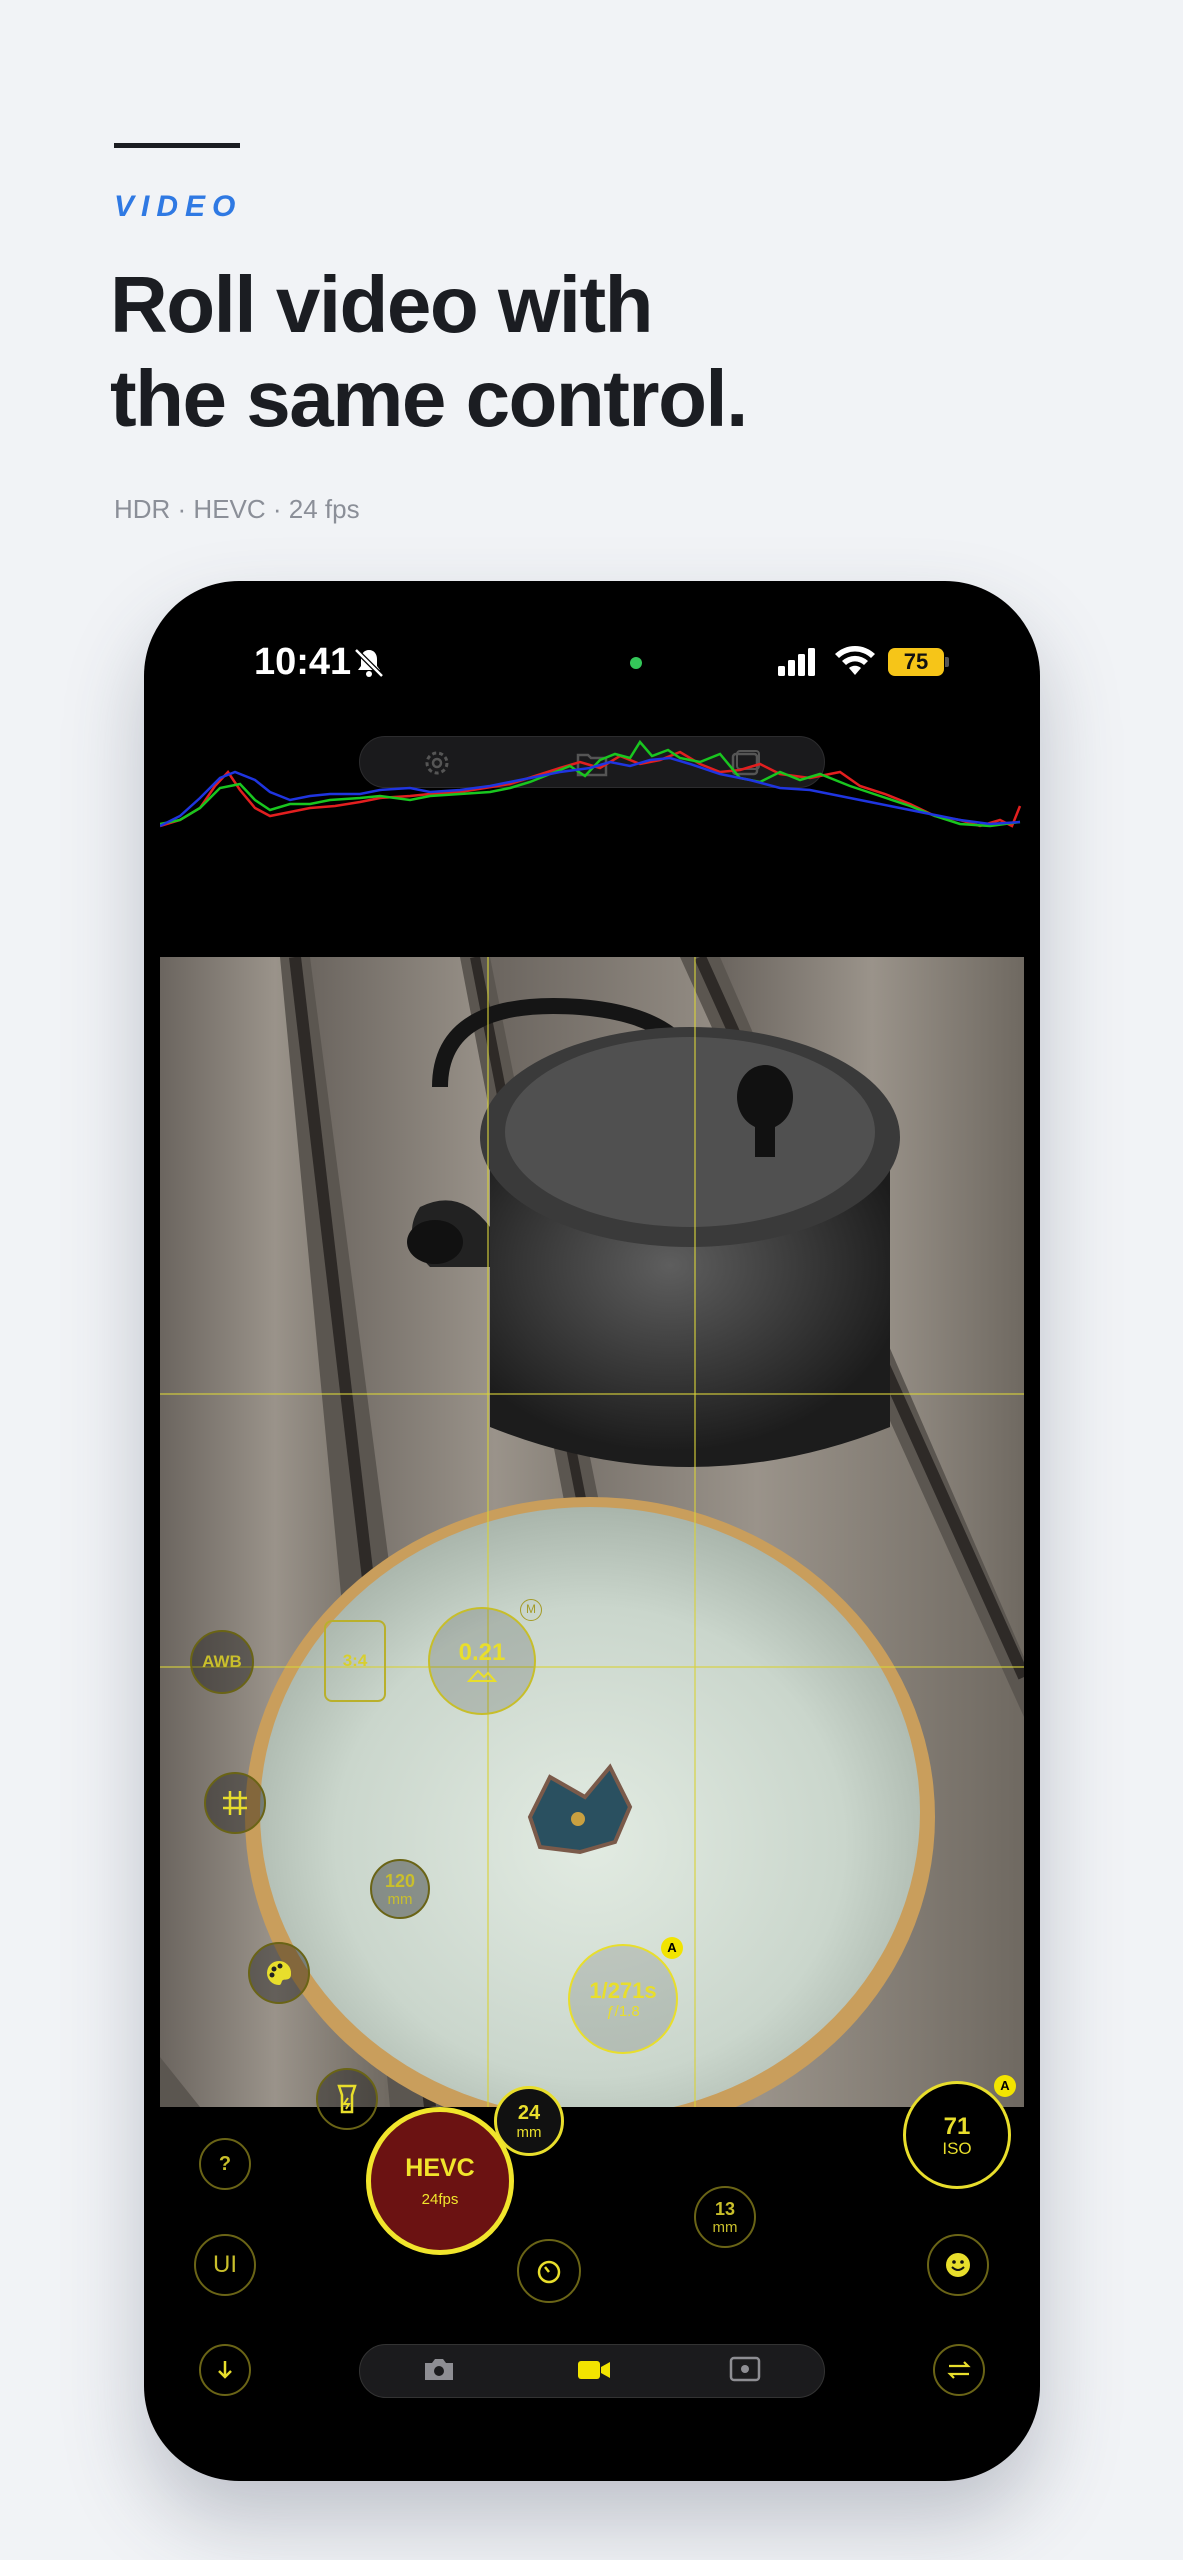 The width and height of the screenshot is (1183, 2560). I want to click on headline: Roll video with the same control., so click(429, 352).